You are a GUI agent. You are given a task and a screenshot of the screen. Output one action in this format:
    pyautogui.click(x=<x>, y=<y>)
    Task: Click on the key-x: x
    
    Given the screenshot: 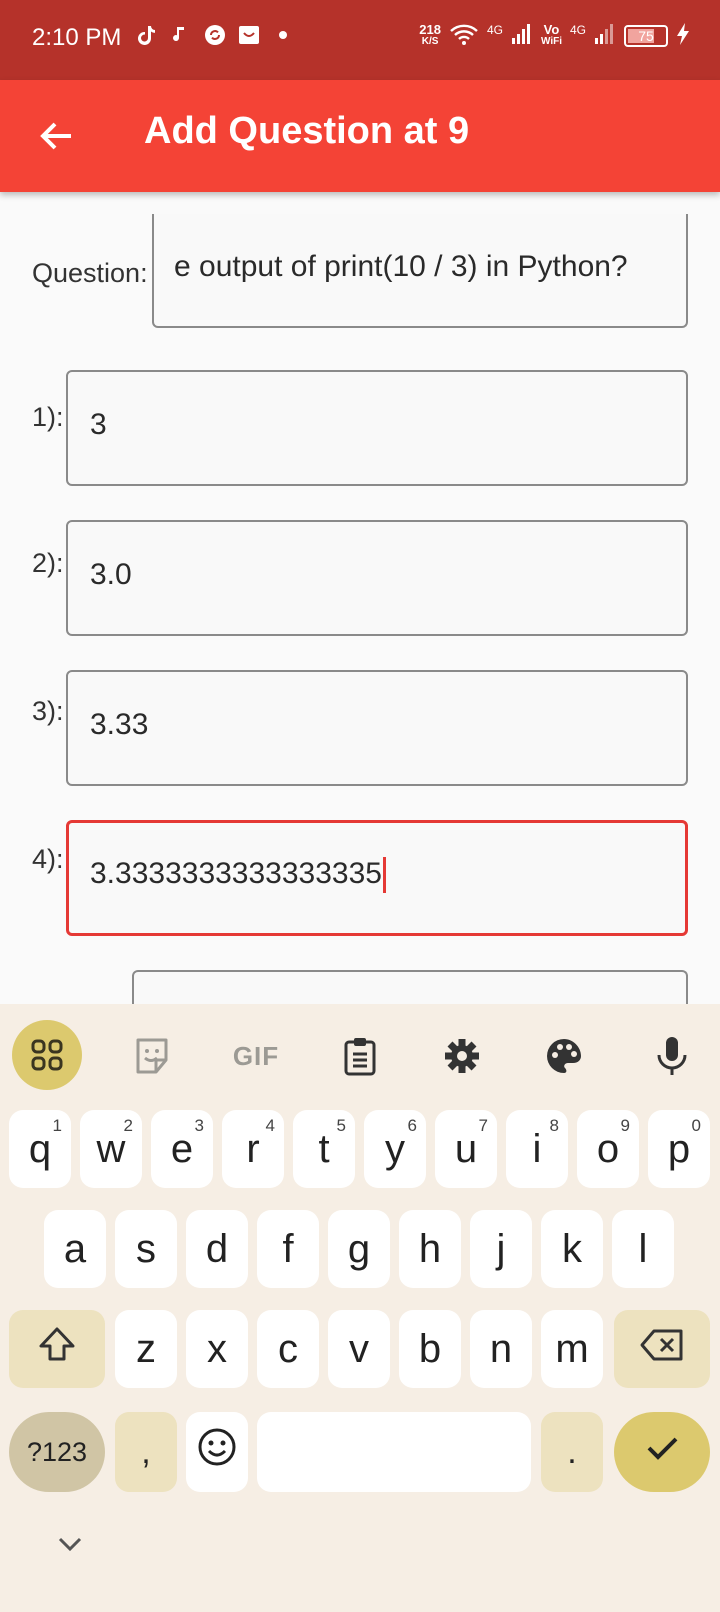 What is the action you would take?
    pyautogui.click(x=217, y=1349)
    